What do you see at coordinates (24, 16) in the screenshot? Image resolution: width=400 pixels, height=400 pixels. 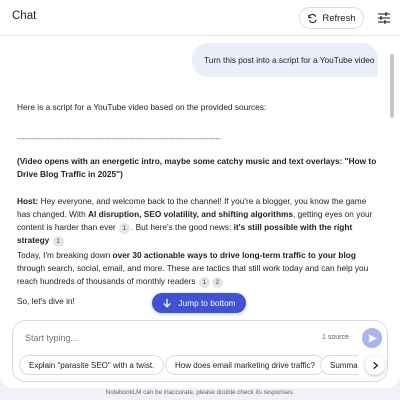 I see `panel-title: Chat` at bounding box center [24, 16].